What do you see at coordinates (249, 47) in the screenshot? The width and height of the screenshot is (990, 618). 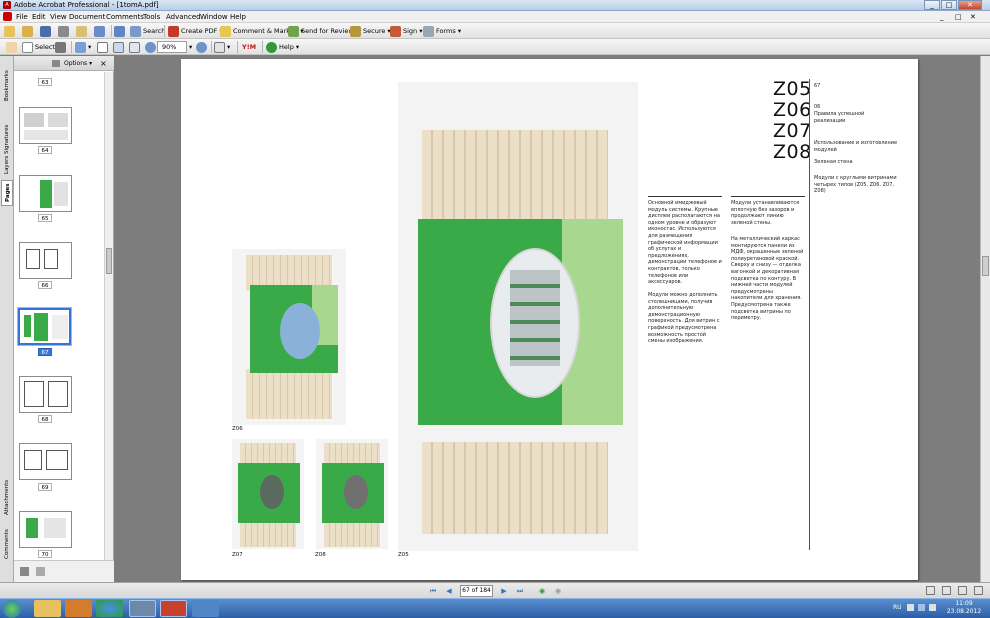 I see `yahoo-messenger-button: Y!M` at bounding box center [249, 47].